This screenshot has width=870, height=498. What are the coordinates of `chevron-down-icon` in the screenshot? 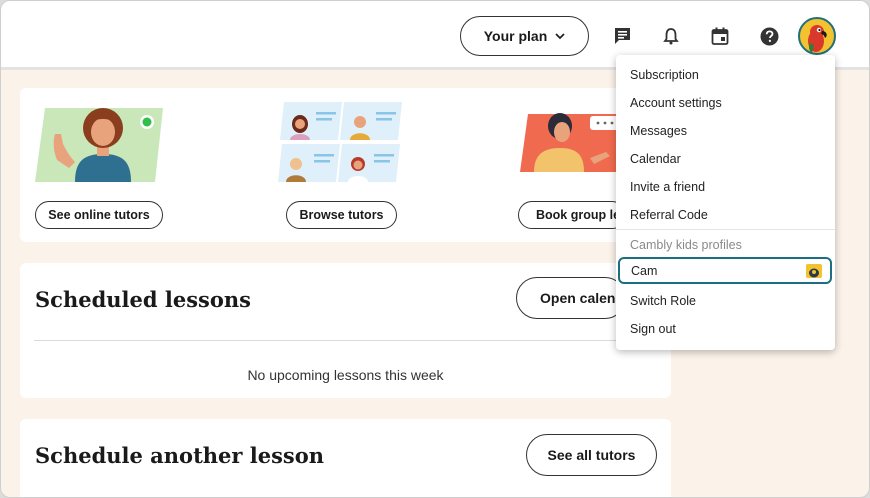 It's located at (560, 35).